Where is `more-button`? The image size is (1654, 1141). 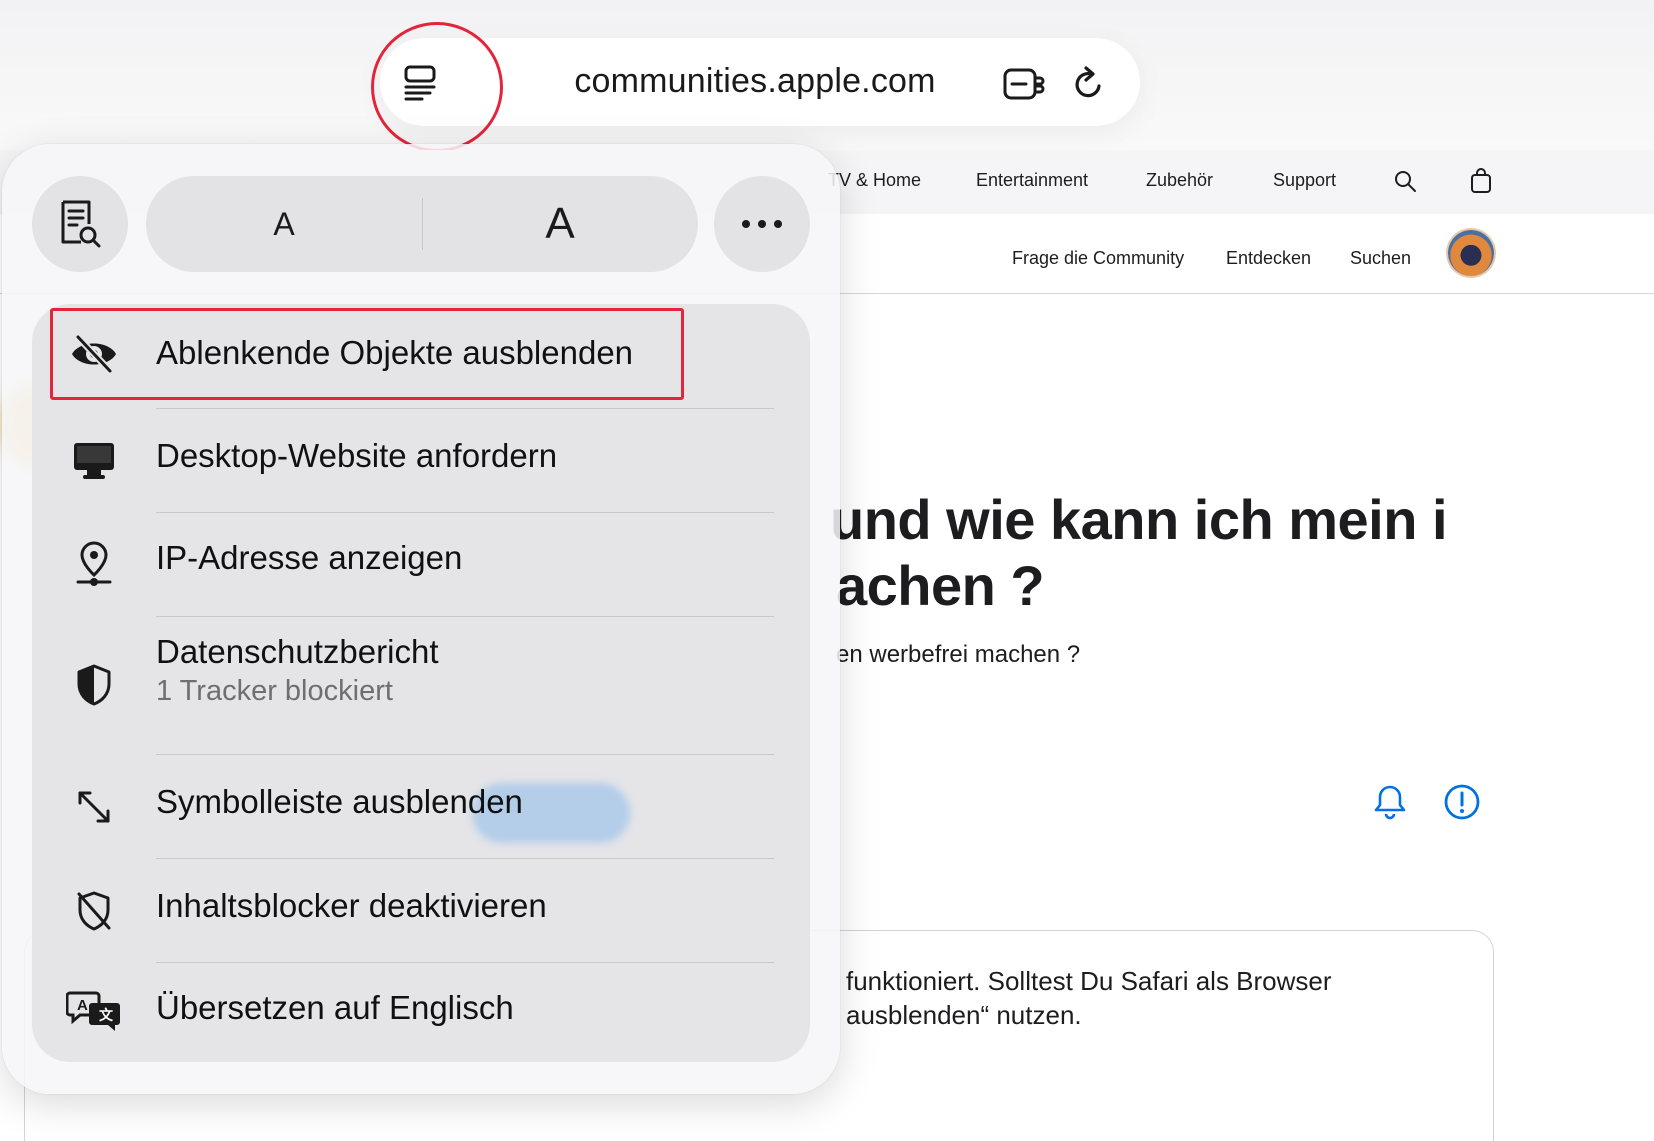
more-button is located at coordinates (762, 224).